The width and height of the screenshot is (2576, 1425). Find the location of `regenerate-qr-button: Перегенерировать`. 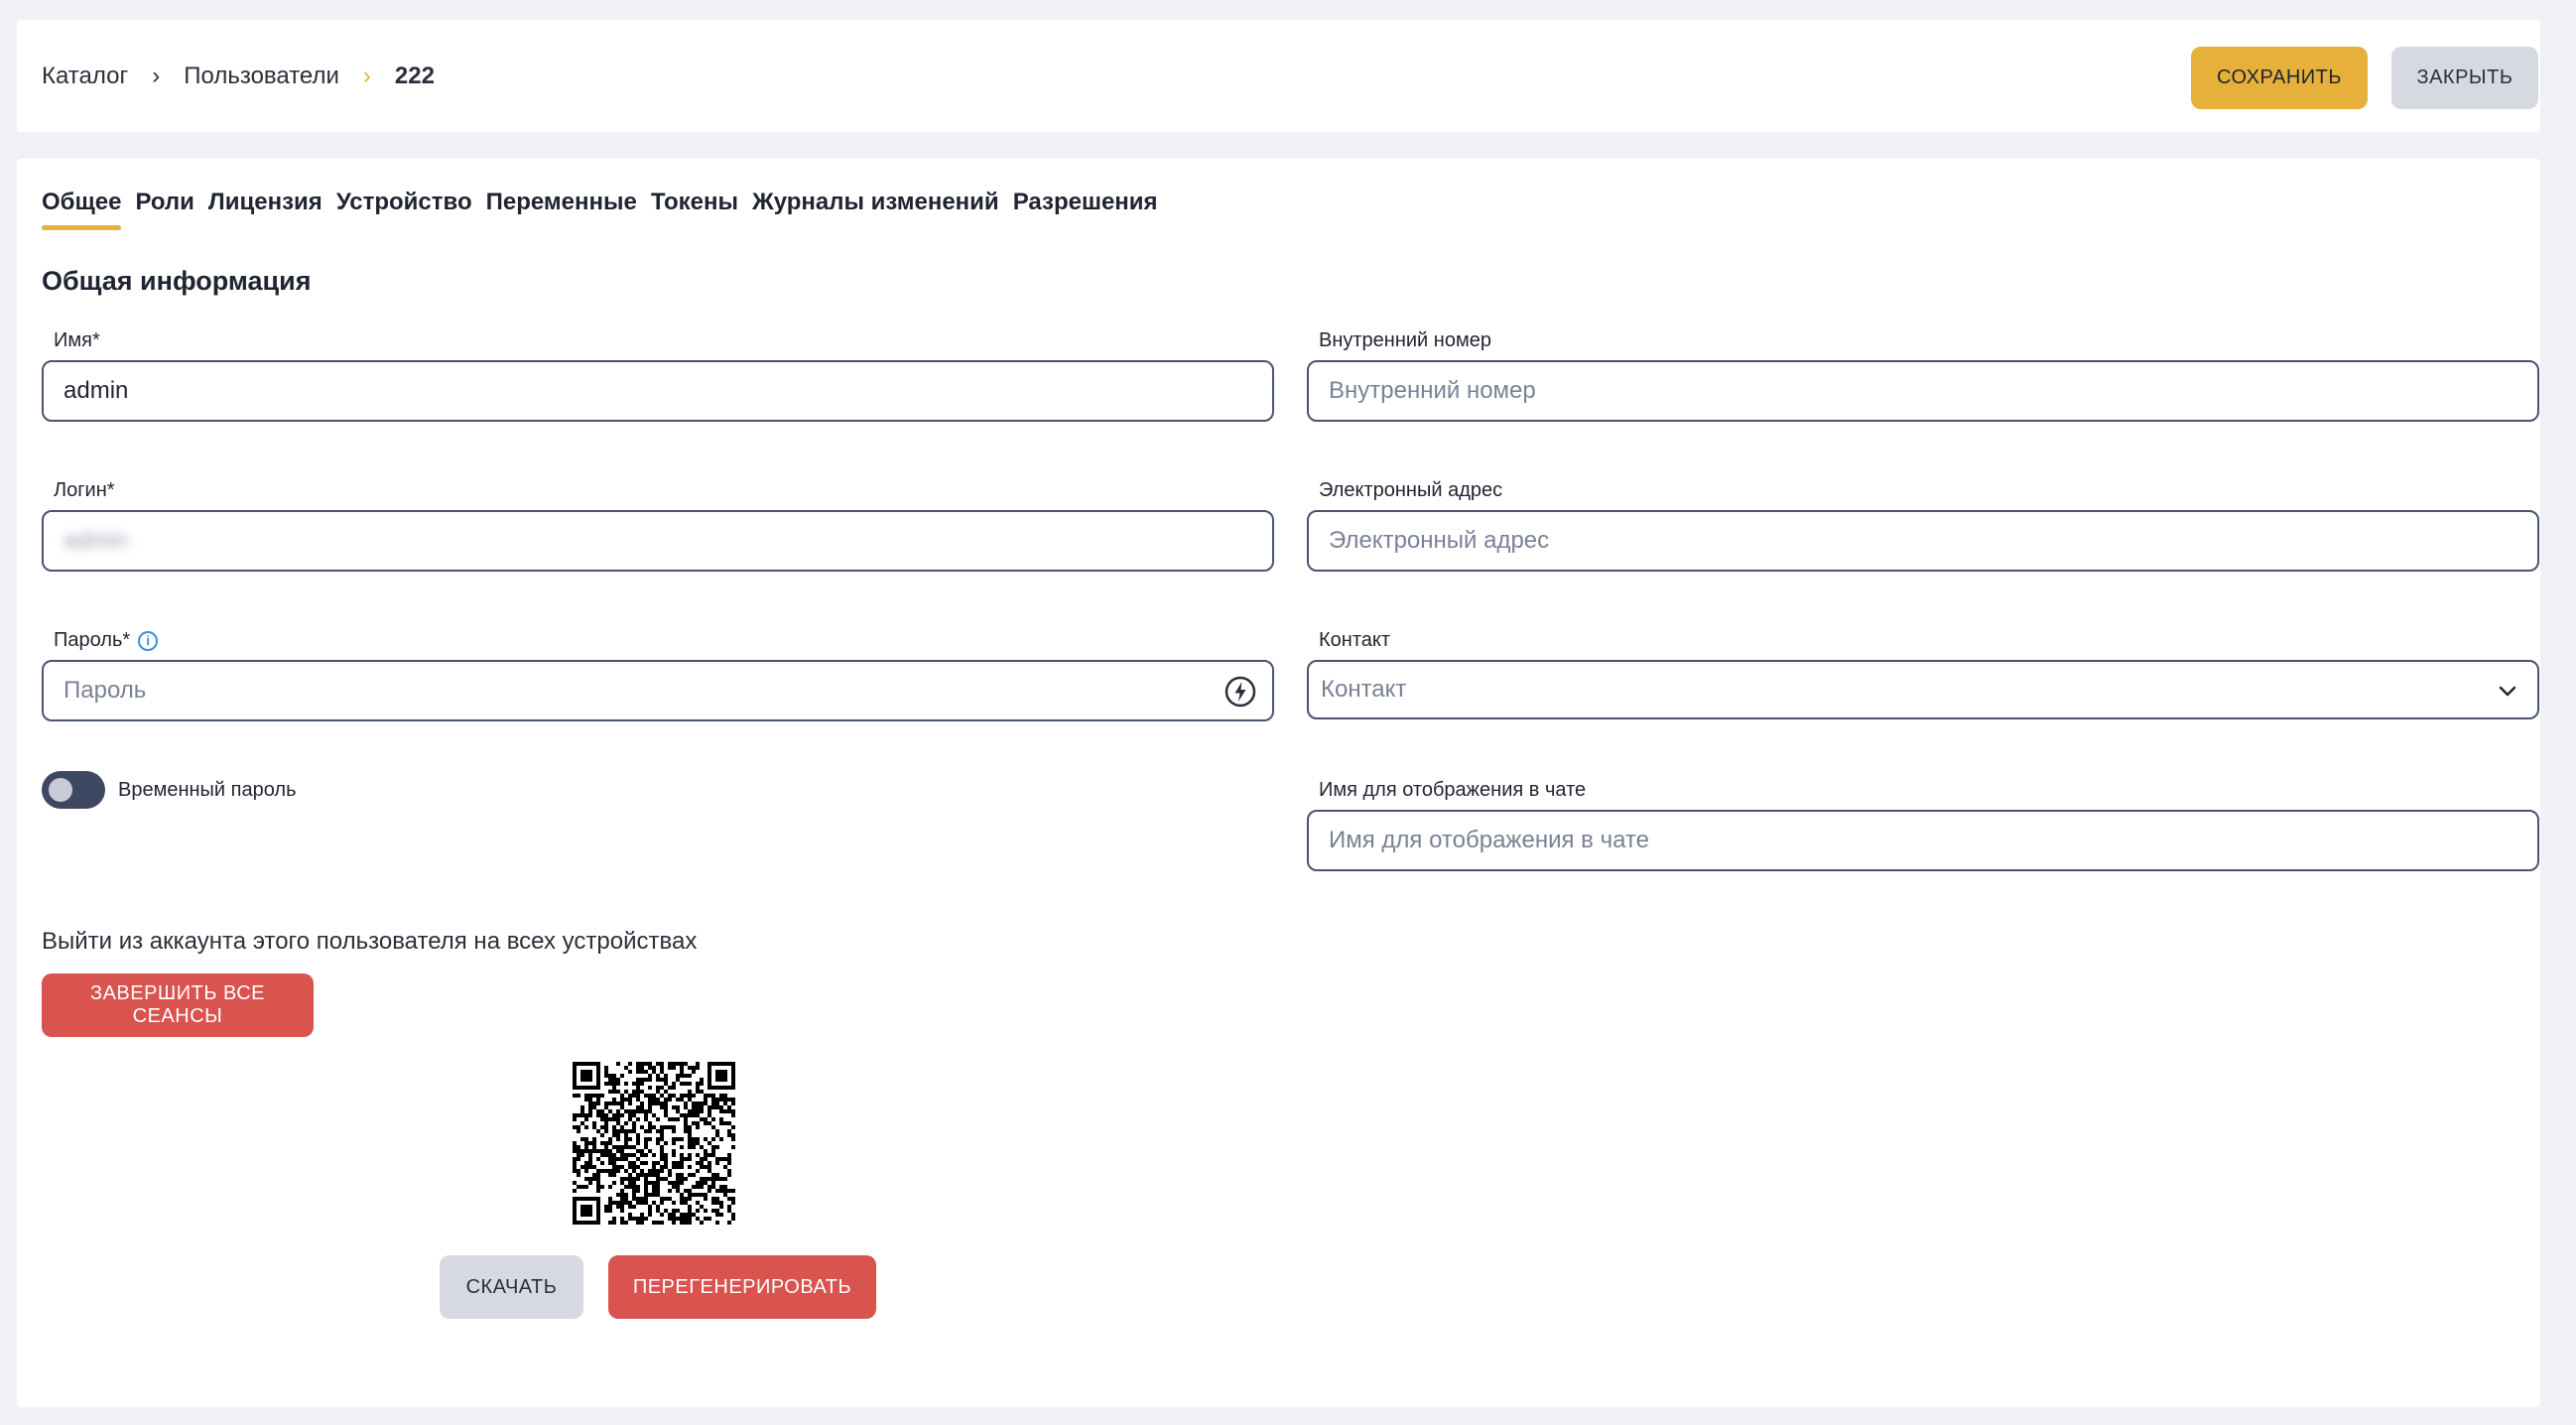

regenerate-qr-button: Перегенерировать is located at coordinates (742, 1287).